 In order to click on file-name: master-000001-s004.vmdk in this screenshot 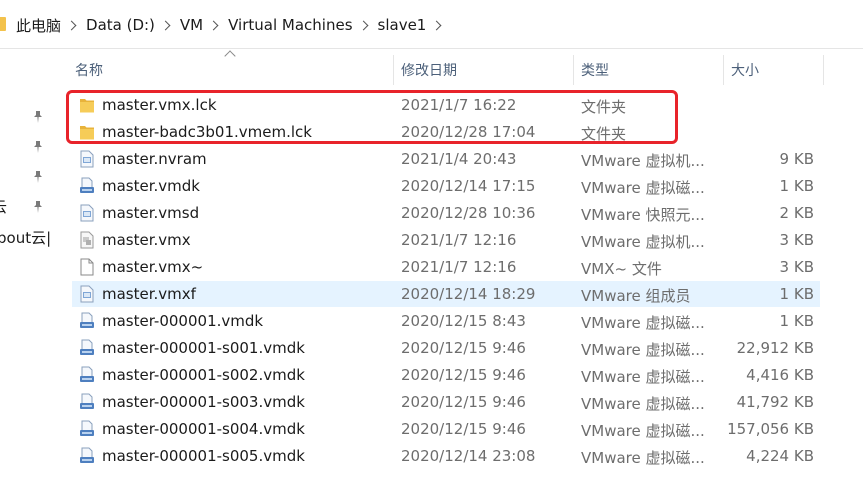, I will do `click(203, 429)`.